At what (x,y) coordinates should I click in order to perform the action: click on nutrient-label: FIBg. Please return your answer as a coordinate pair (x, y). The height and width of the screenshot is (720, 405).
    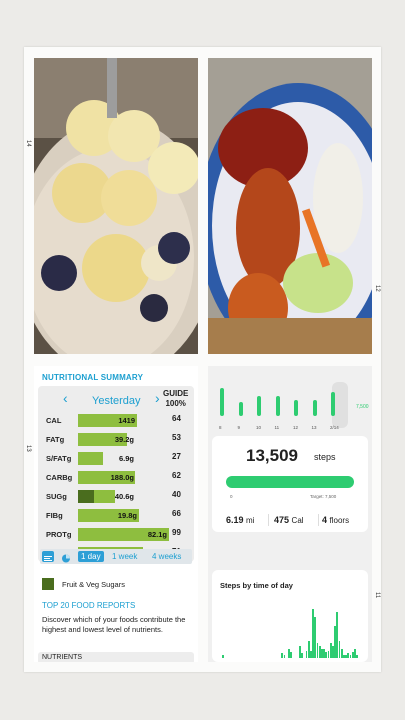
    Looking at the image, I should click on (54, 515).